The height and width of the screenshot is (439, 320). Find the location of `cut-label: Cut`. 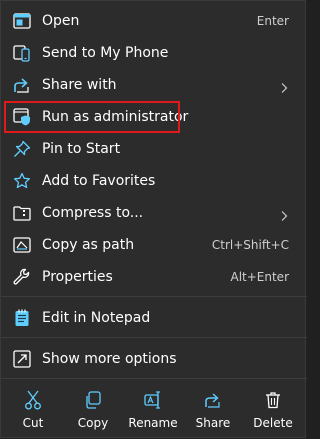

cut-label: Cut is located at coordinates (33, 423).